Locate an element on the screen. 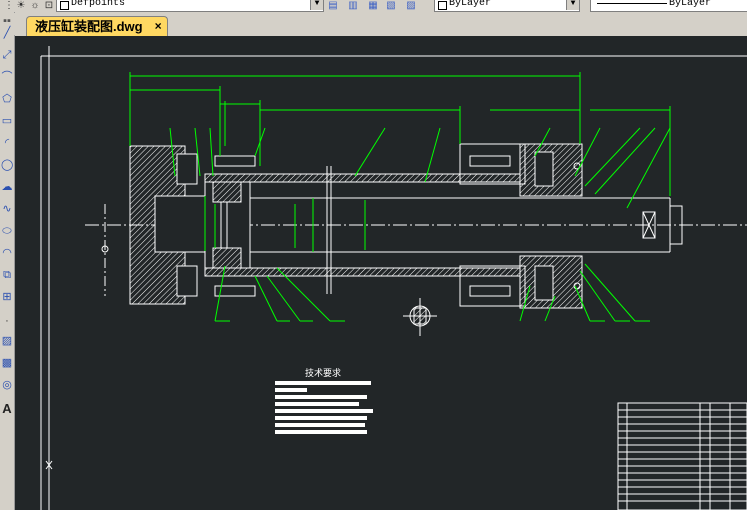 This screenshot has height=510, width=747. linetype-dropdown-value: ByLayer is located at coordinates (690, 4).